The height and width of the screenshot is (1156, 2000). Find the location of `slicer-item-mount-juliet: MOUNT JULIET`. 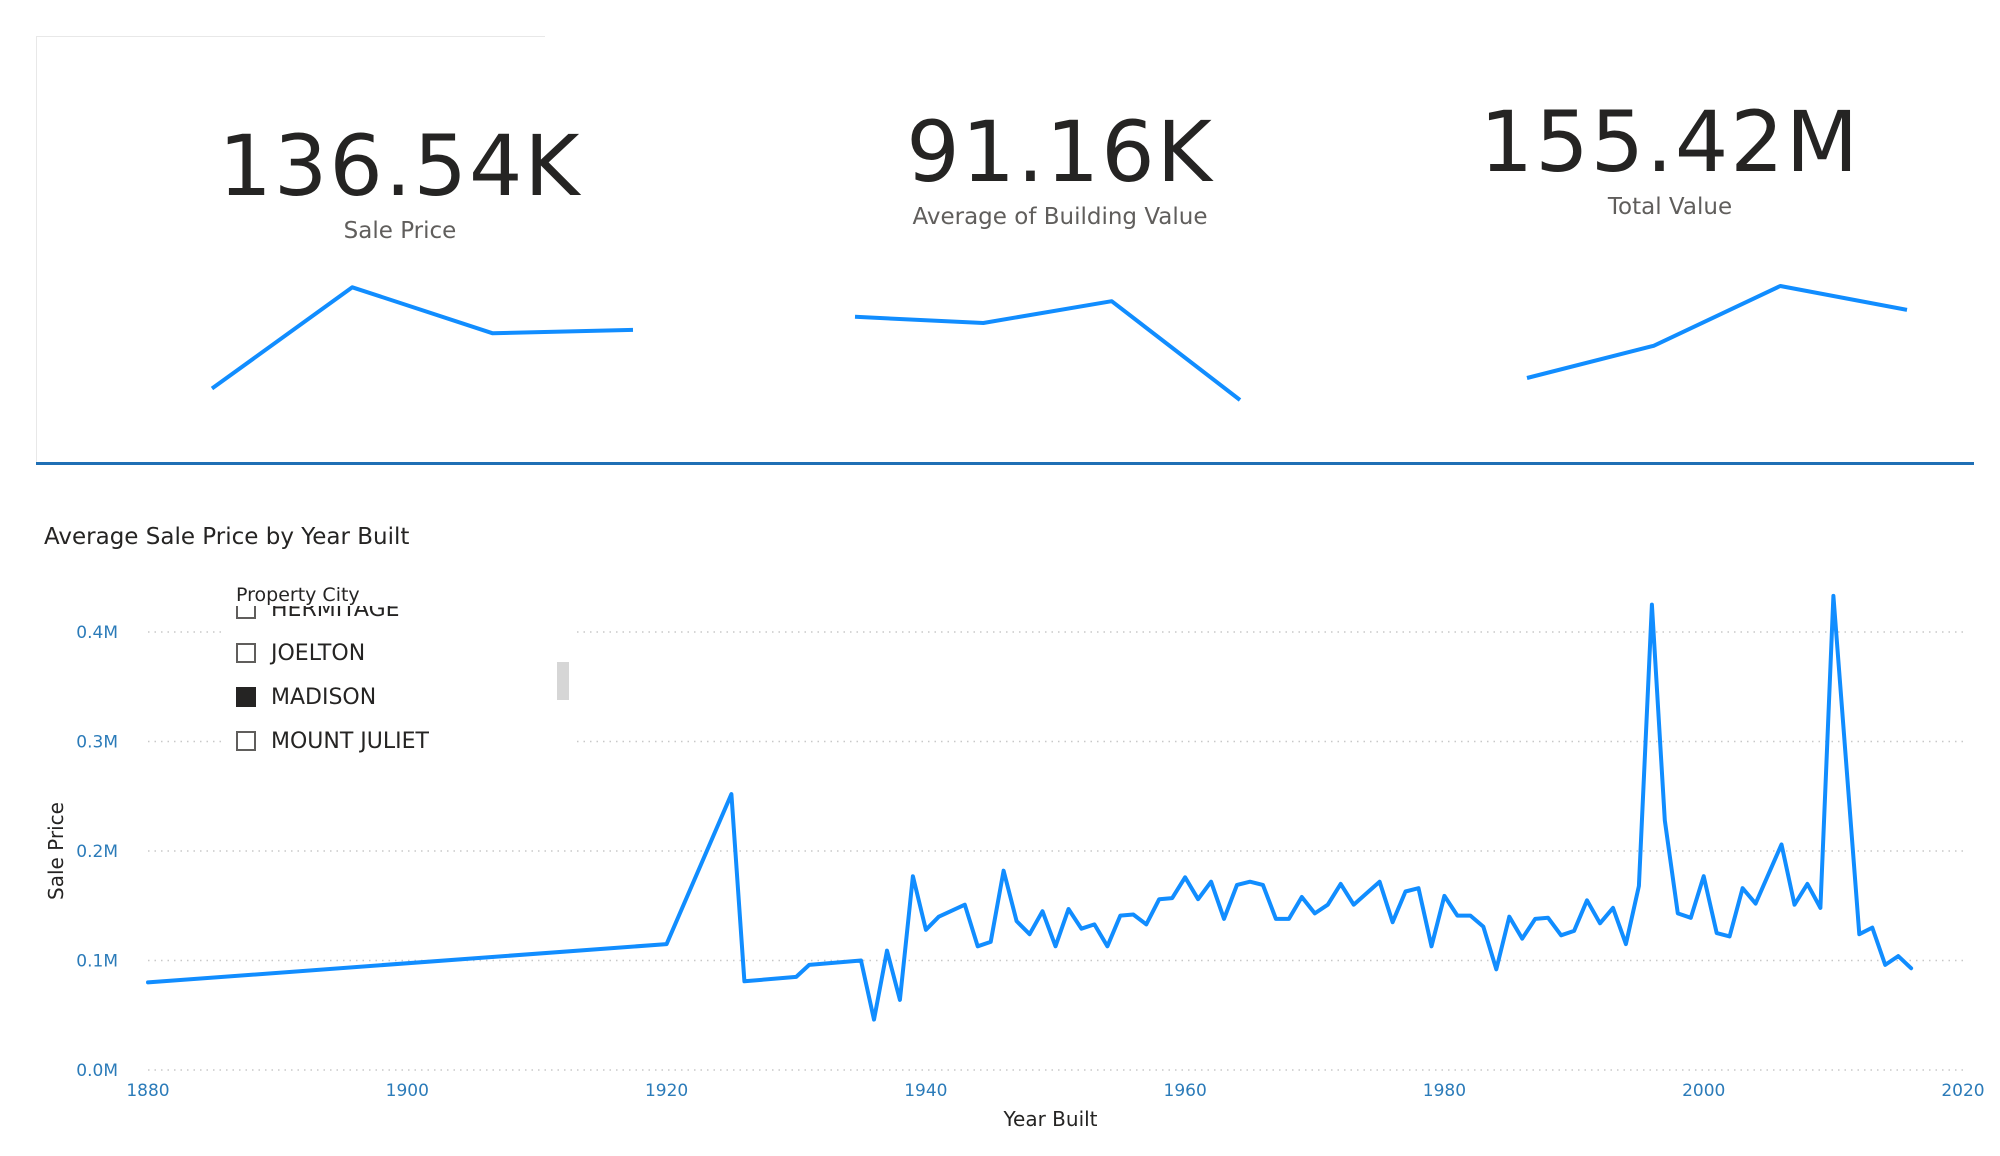

slicer-item-mount-juliet: MOUNT JULIET is located at coordinates (332, 741).